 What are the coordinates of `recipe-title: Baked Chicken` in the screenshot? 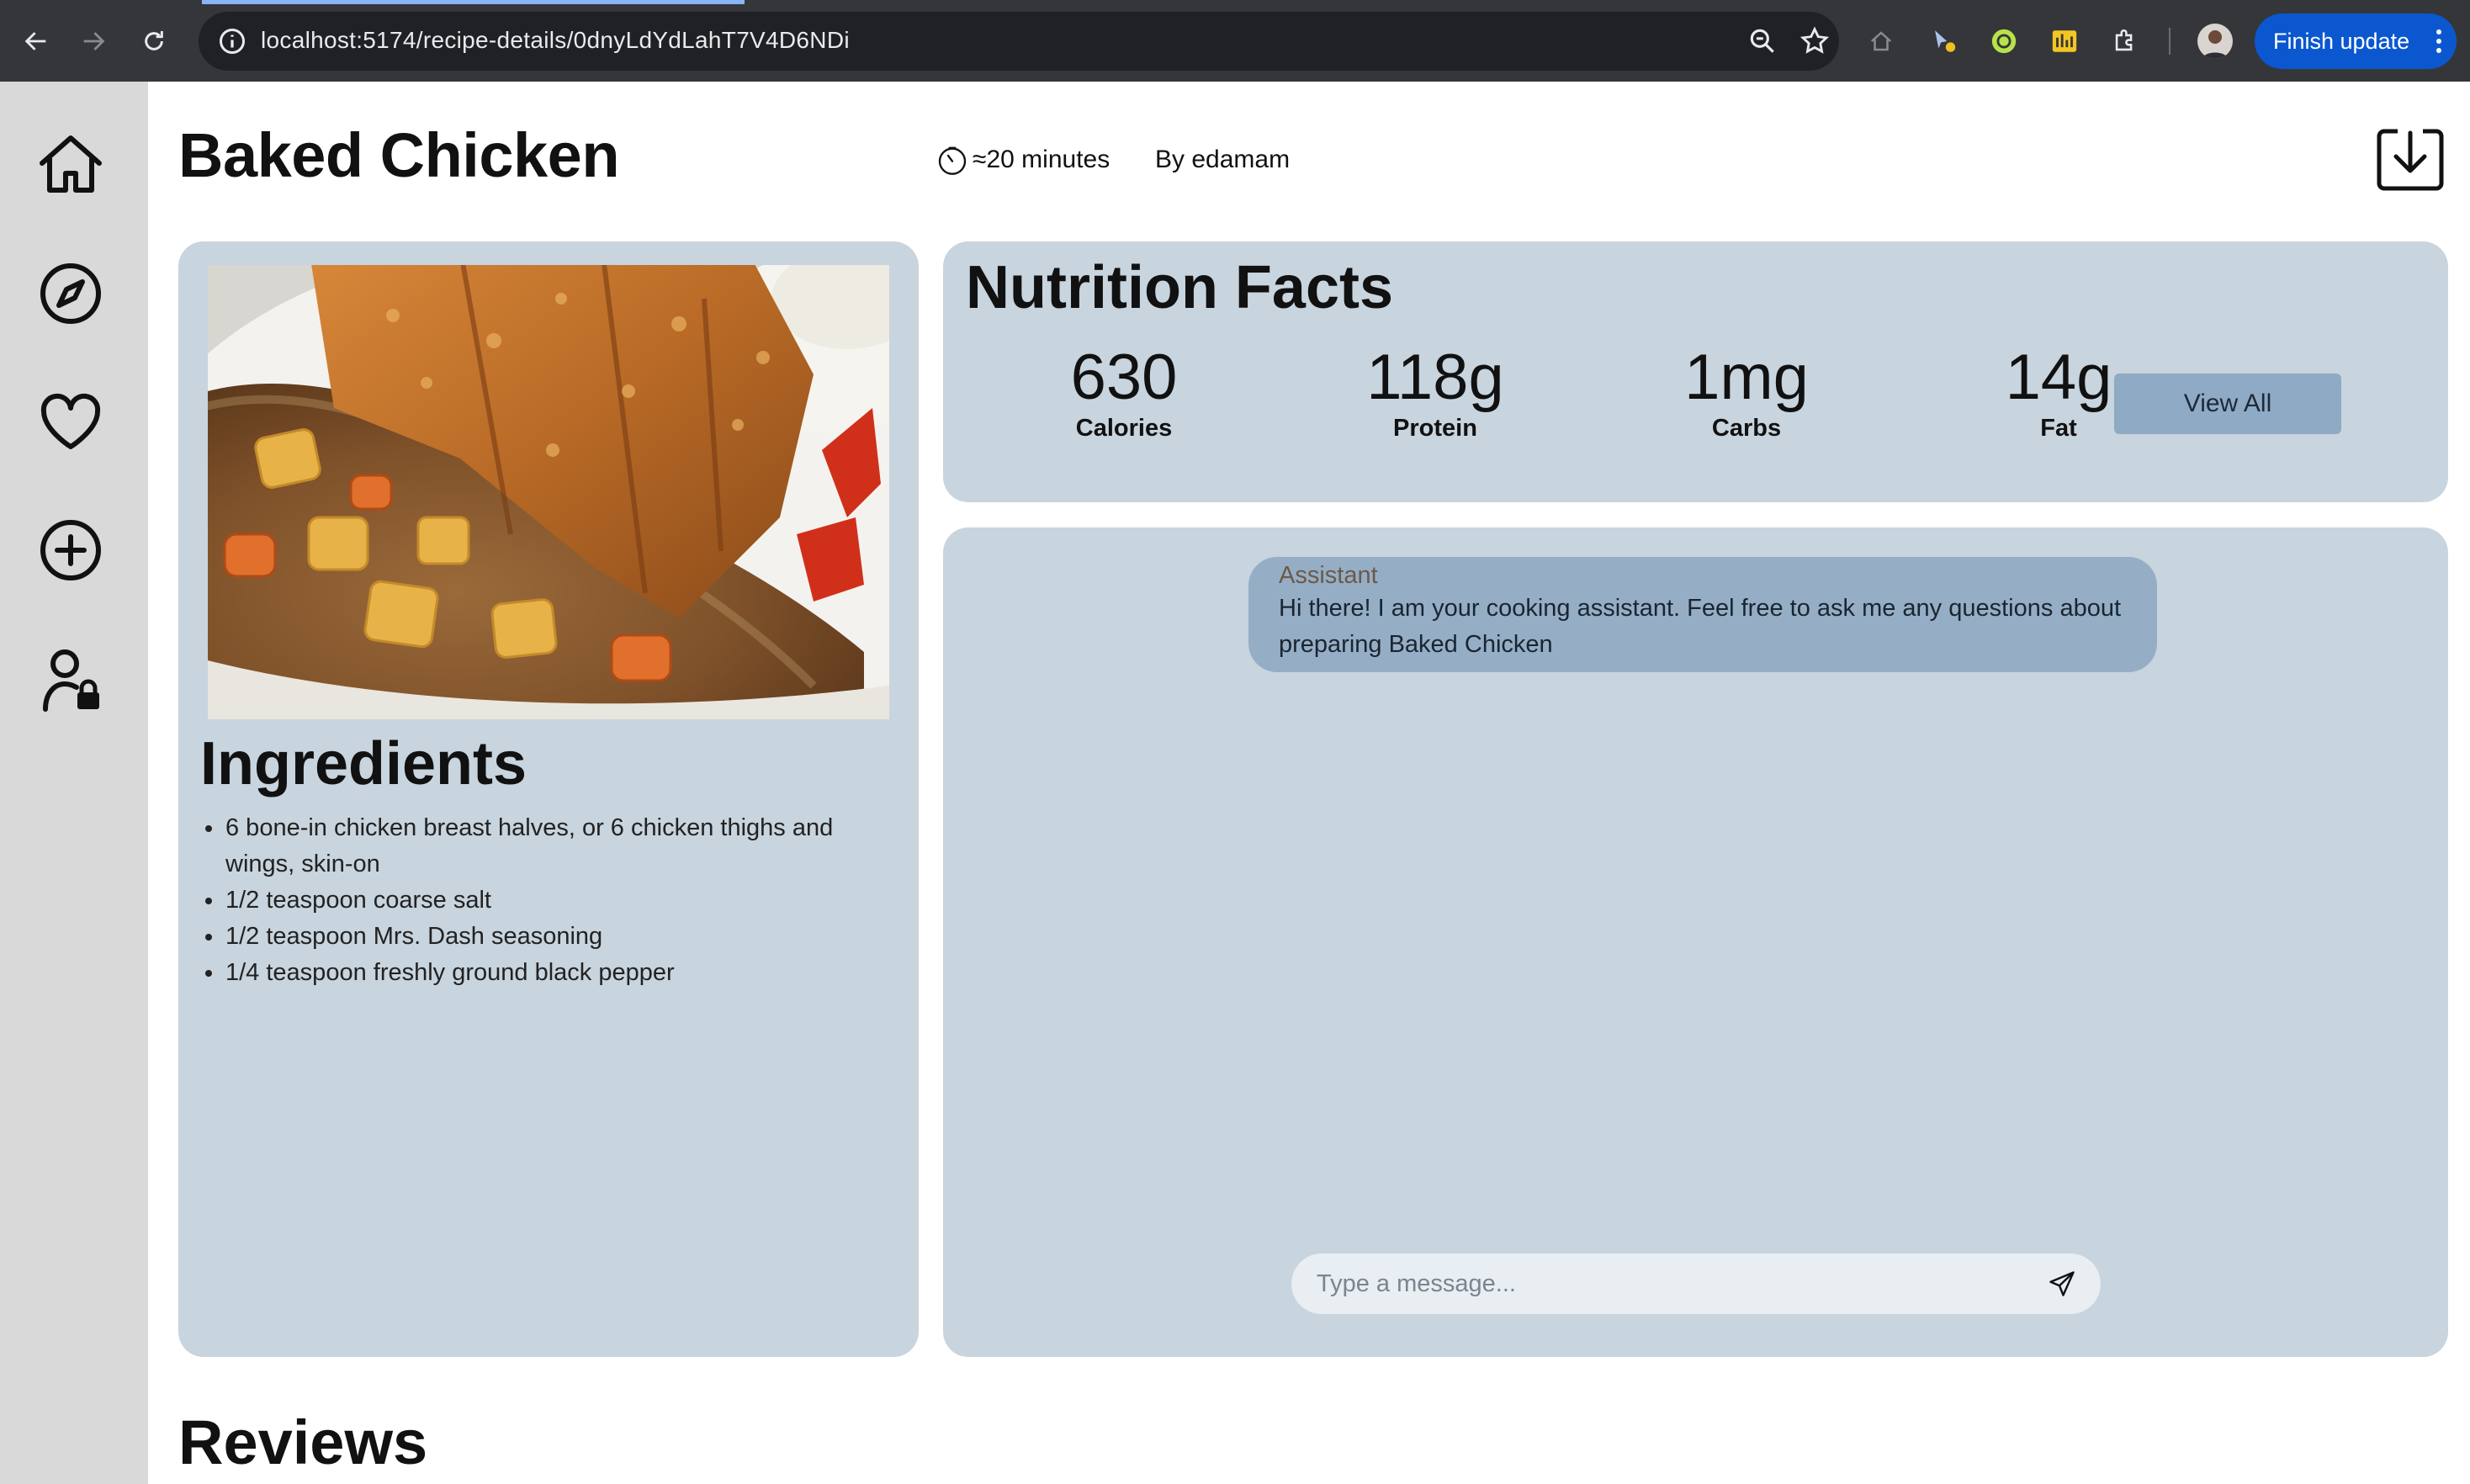 It's located at (399, 155).